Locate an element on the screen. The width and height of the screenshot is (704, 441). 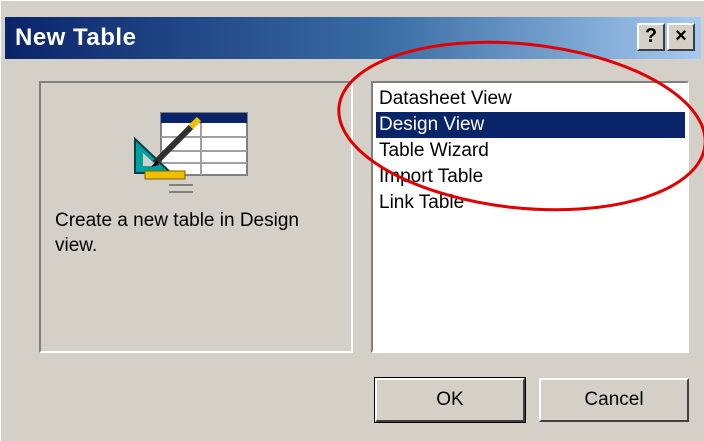
design-view-table-icon is located at coordinates (191, 152).